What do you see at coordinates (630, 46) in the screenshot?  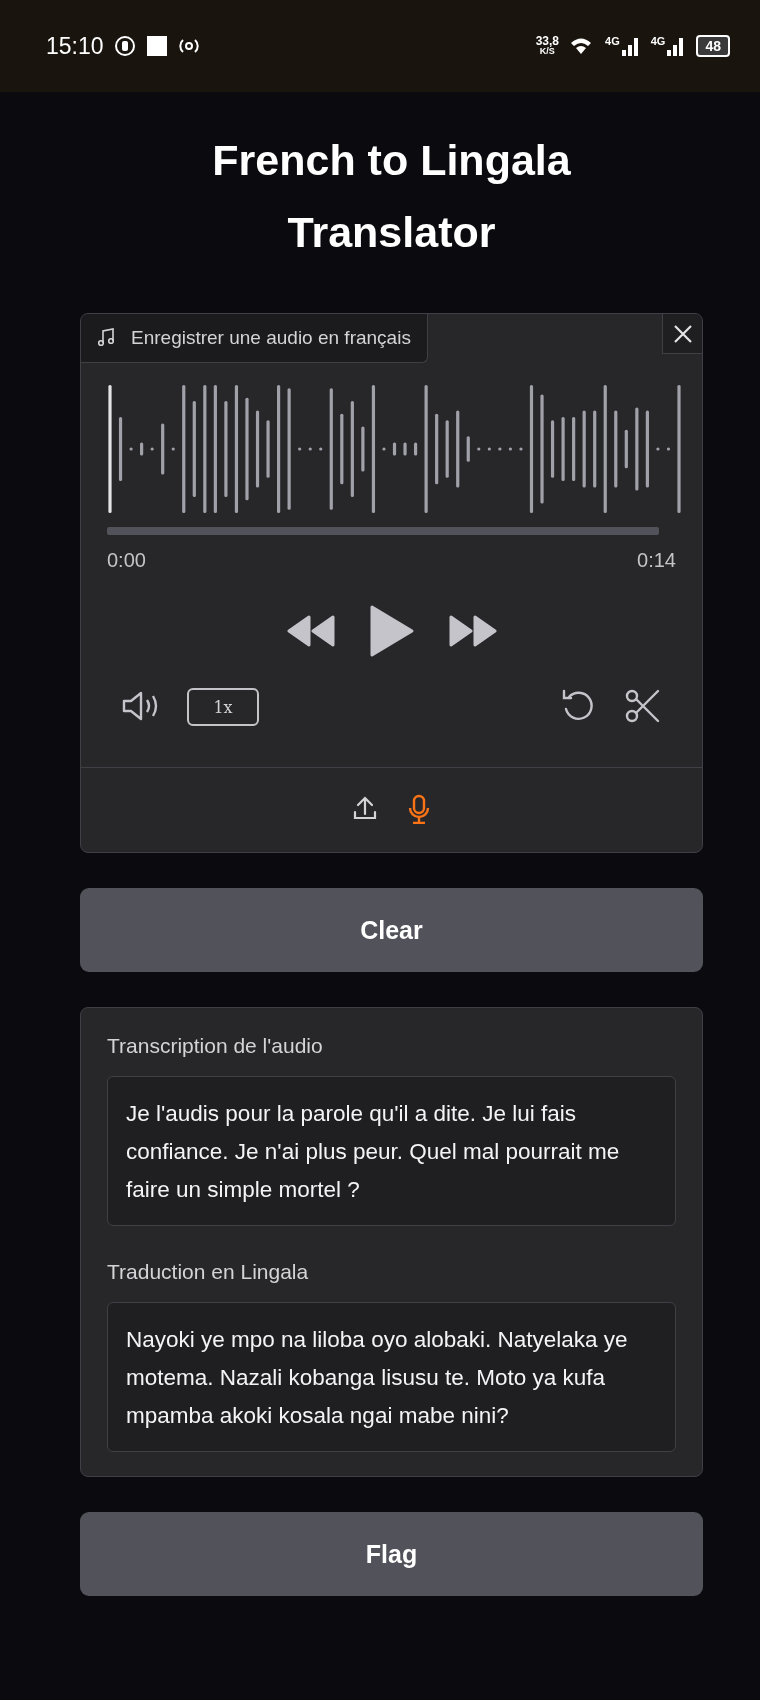 I see `signal-icon` at bounding box center [630, 46].